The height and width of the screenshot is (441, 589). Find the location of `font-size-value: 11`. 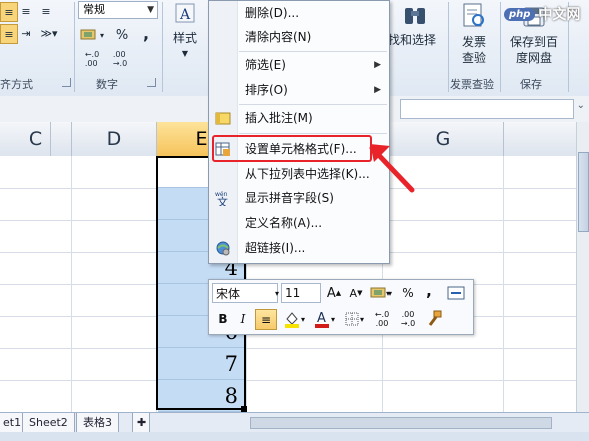

font-size-value: 11 is located at coordinates (293, 293).